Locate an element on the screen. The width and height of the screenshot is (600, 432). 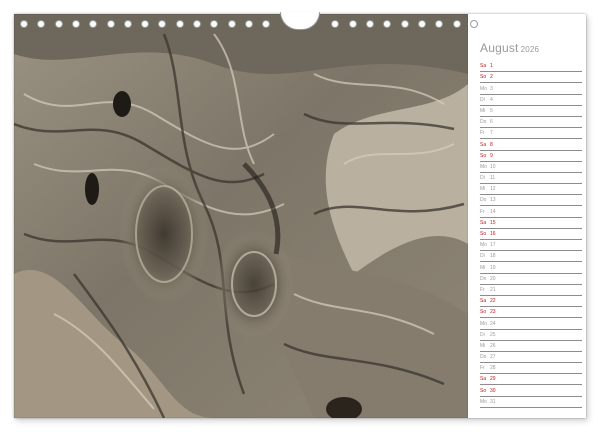
day-row: Sa 29 is located at coordinates (531, 380).